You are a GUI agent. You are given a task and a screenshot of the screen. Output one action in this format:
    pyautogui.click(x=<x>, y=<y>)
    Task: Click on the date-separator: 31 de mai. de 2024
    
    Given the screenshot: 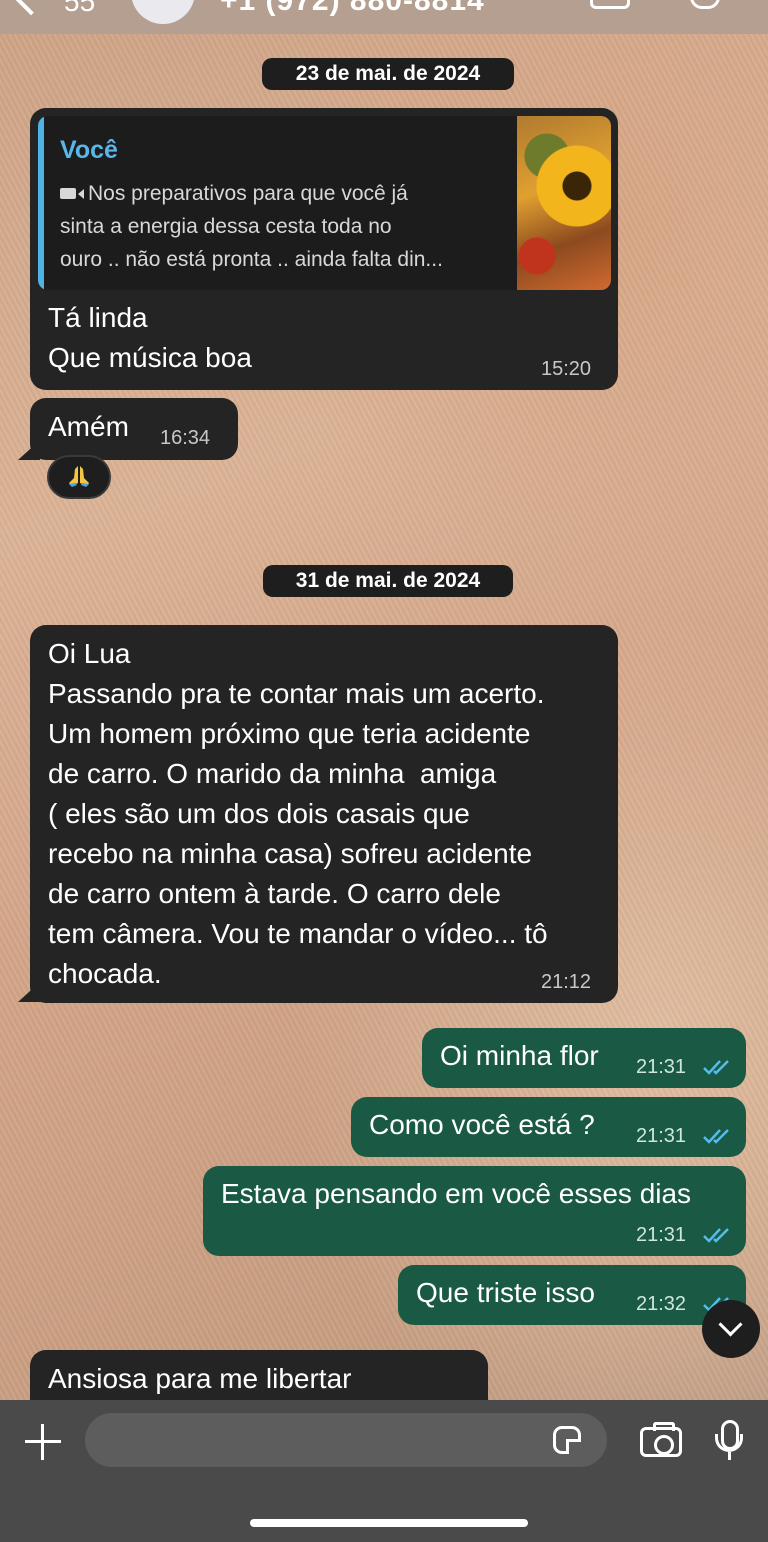 What is the action you would take?
    pyautogui.click(x=388, y=581)
    